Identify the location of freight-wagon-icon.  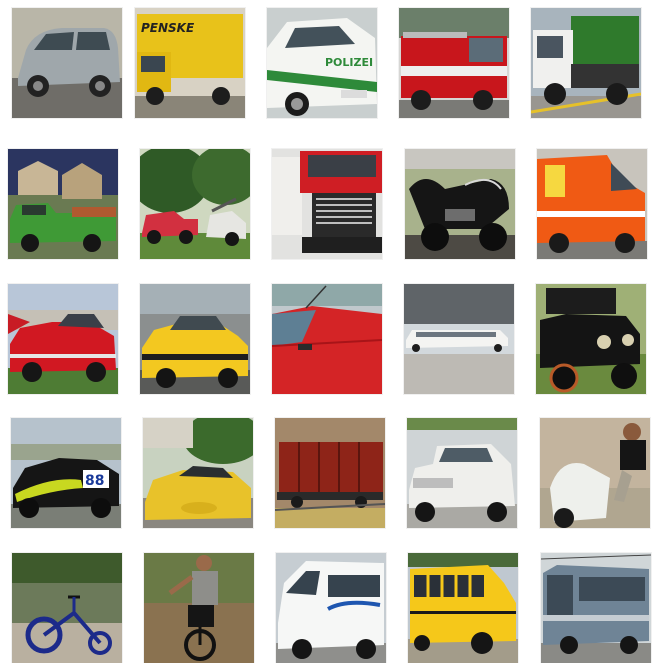
(330, 473).